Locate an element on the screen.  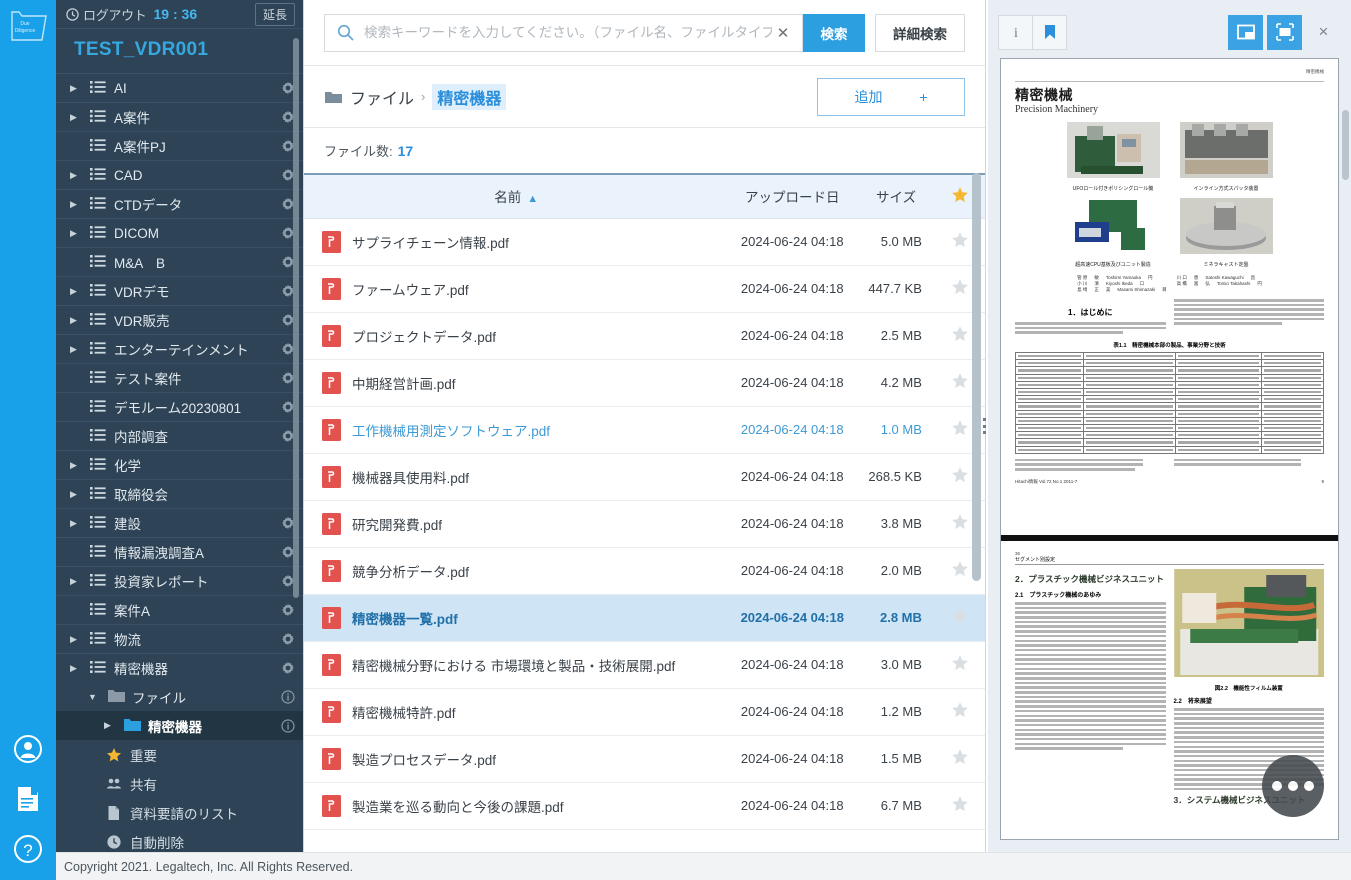
table-row: 機械器具使用料.pdf 2024-06-24 04:18 268.5 KB is located at coordinates (644, 476).